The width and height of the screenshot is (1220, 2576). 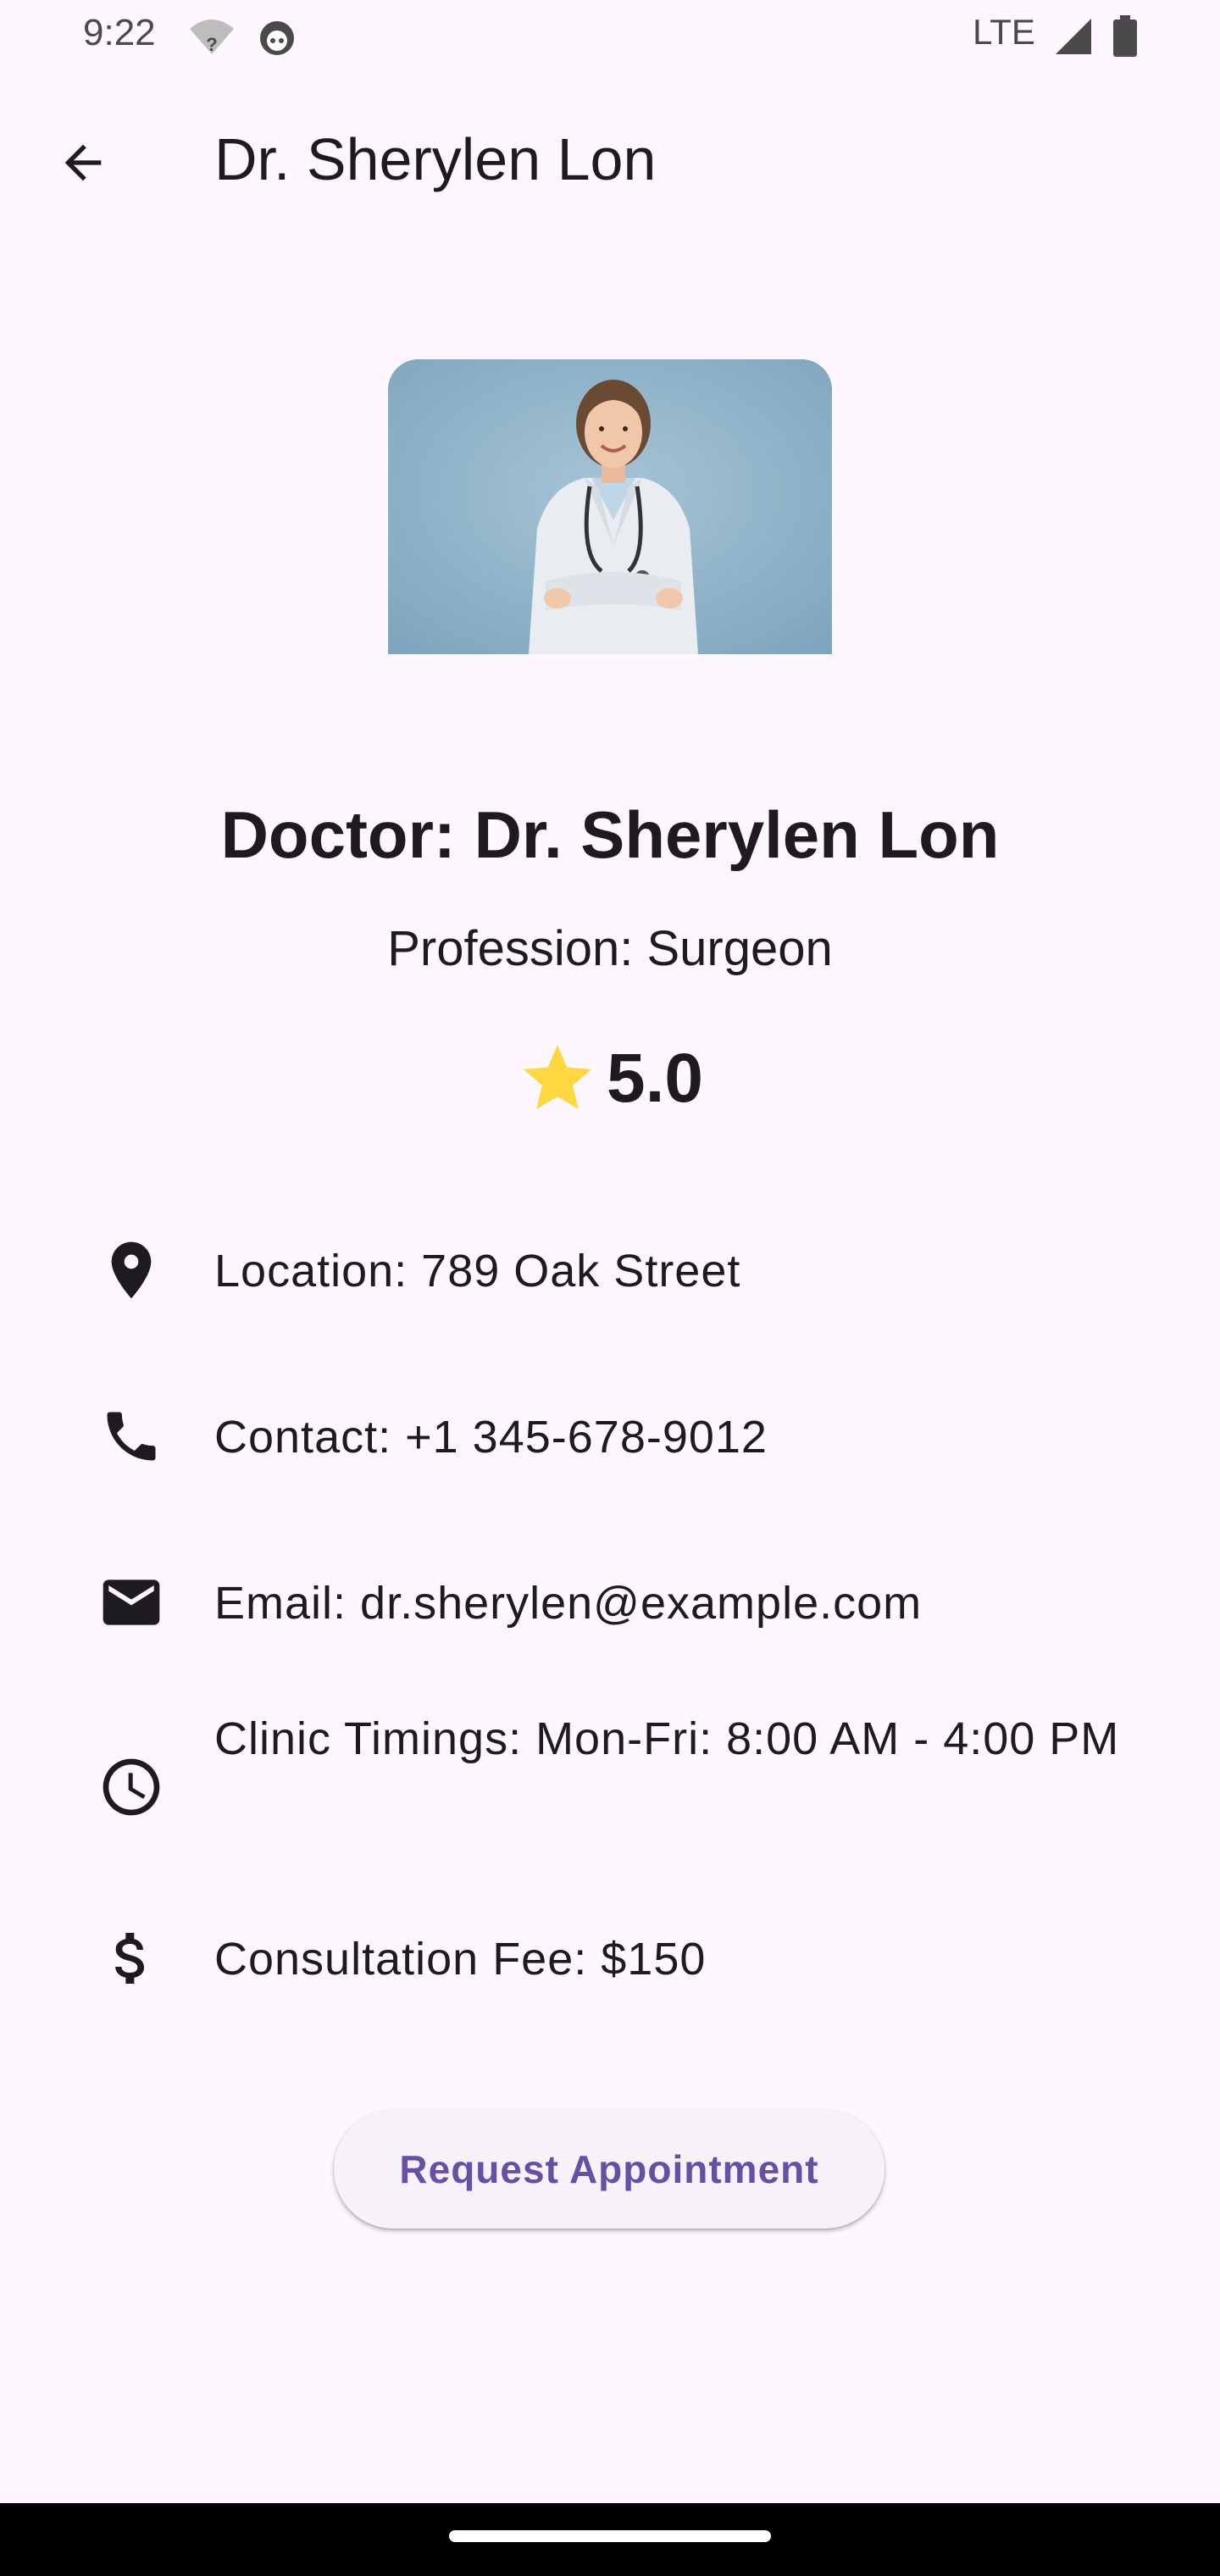 I want to click on contact-text: Contact: +1 345-678-9012, so click(x=491, y=1437).